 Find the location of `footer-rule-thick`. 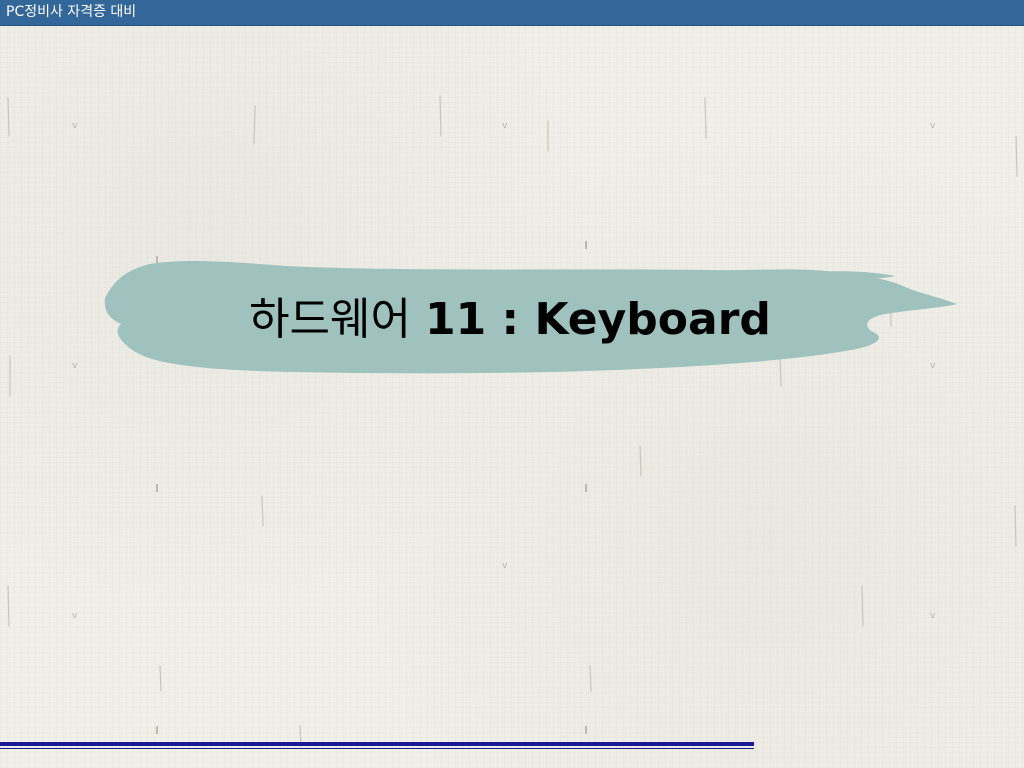

footer-rule-thick is located at coordinates (377, 744).